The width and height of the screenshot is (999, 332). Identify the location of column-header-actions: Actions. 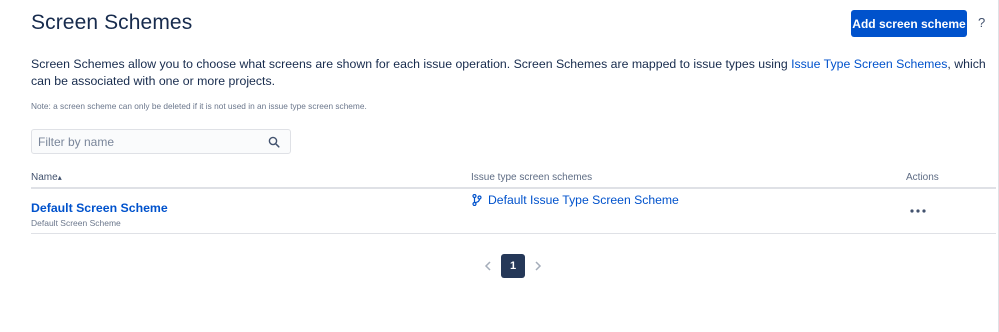
(922, 177).